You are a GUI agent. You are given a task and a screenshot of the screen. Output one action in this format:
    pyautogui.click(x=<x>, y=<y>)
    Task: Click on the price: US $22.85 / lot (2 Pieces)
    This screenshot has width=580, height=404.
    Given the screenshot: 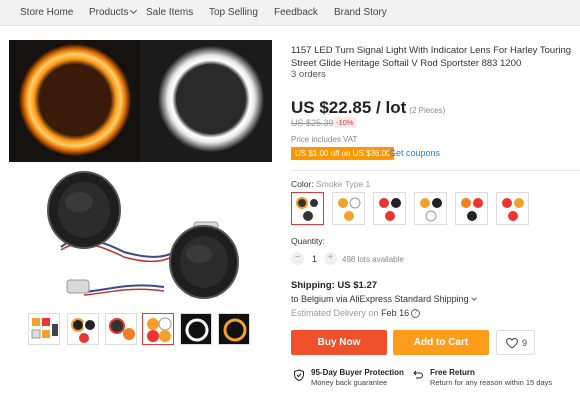 What is the action you would take?
    pyautogui.click(x=368, y=108)
    